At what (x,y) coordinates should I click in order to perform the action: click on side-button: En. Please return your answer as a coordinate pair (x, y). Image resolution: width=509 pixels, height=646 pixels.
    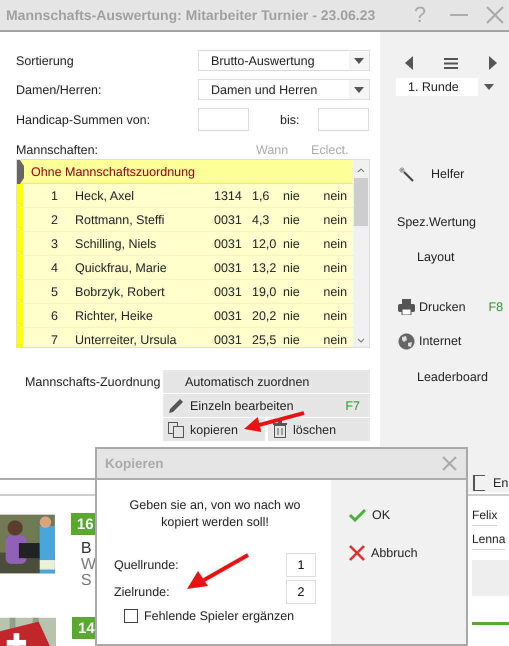
    Looking at the image, I should click on (490, 483).